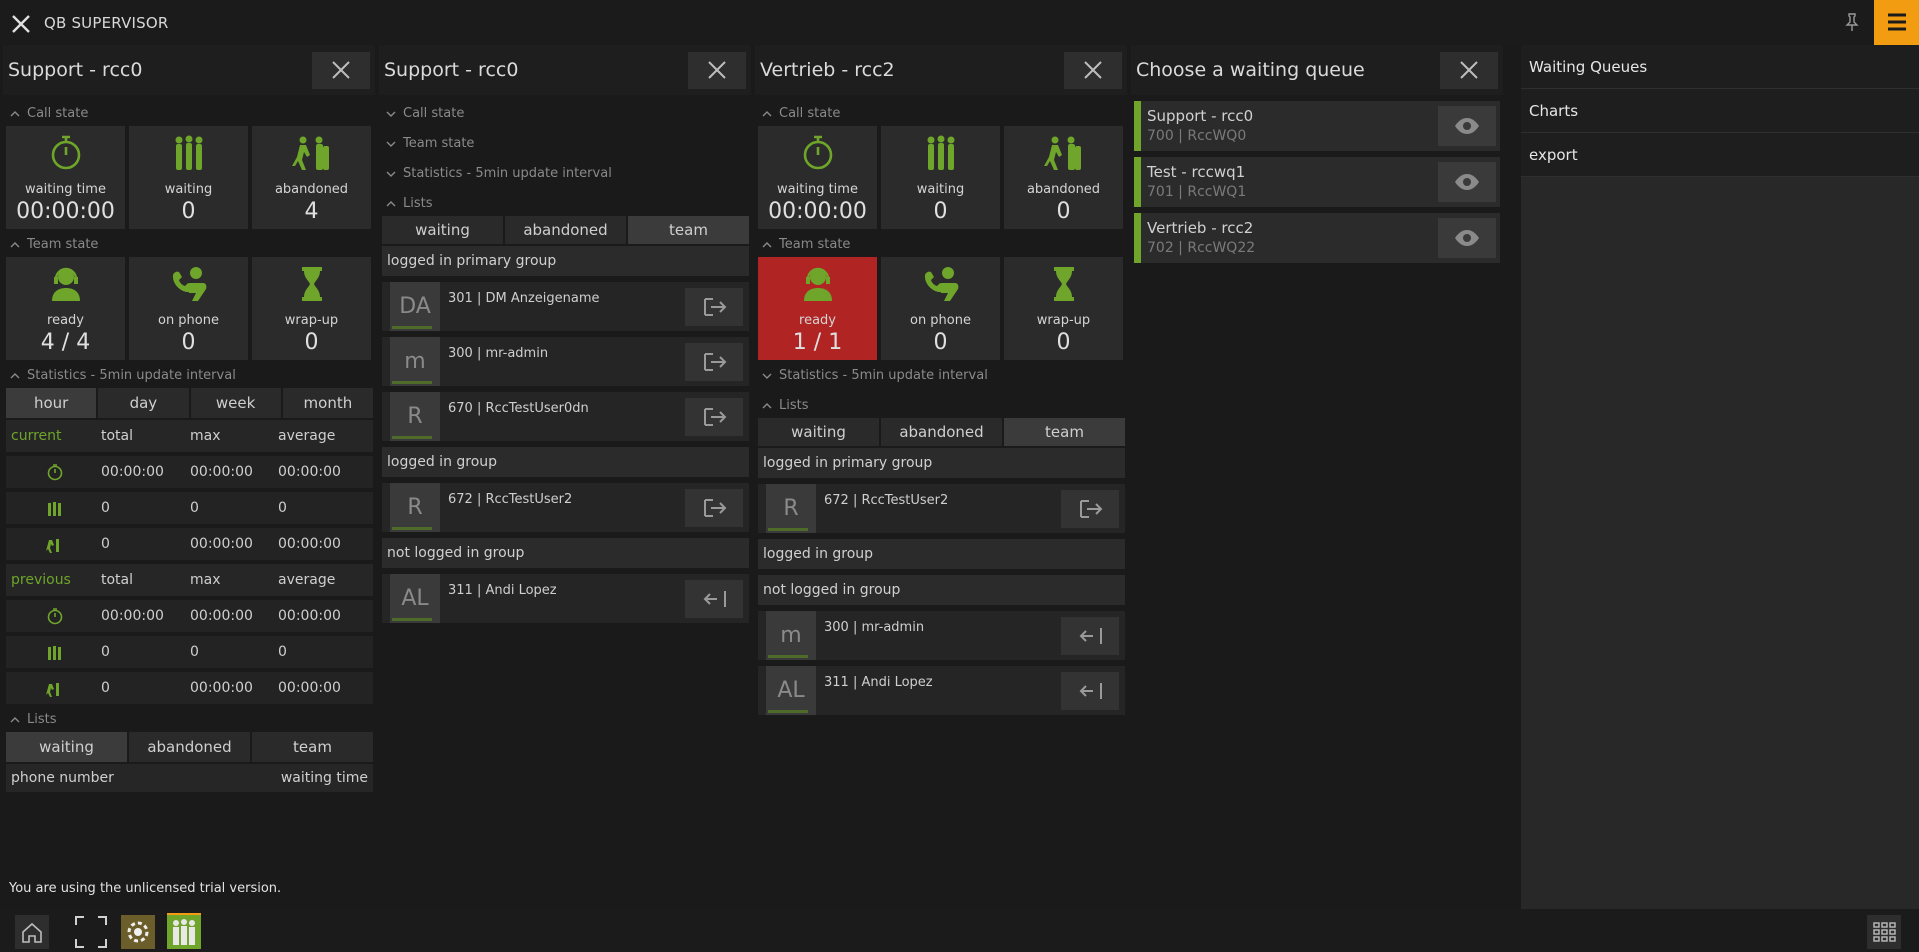  I want to click on tile-abandoned: abandoned 4, so click(311, 177).